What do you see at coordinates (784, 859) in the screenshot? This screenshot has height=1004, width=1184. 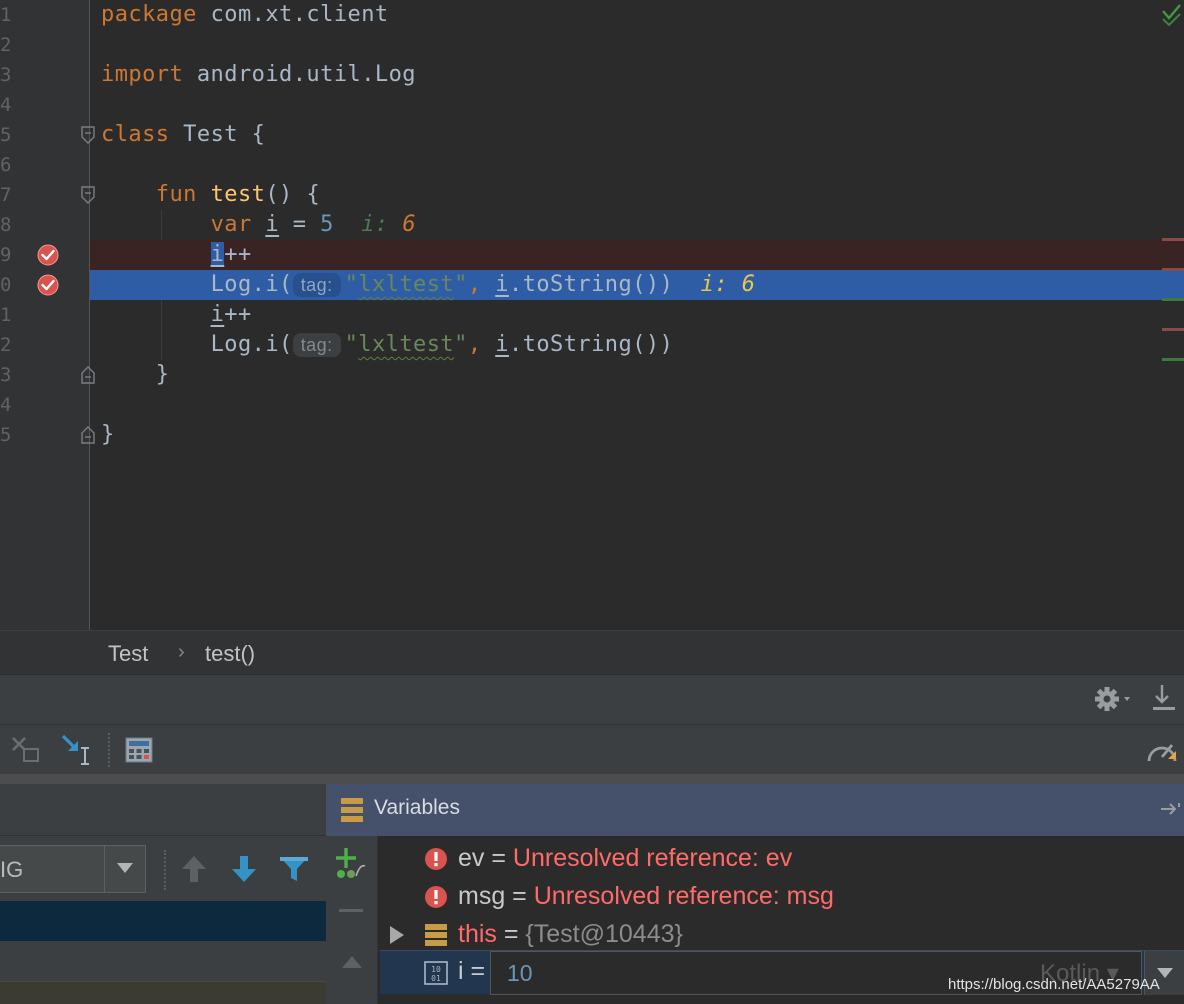 I see `variable-row: ev = Unresolved reference: ev` at bounding box center [784, 859].